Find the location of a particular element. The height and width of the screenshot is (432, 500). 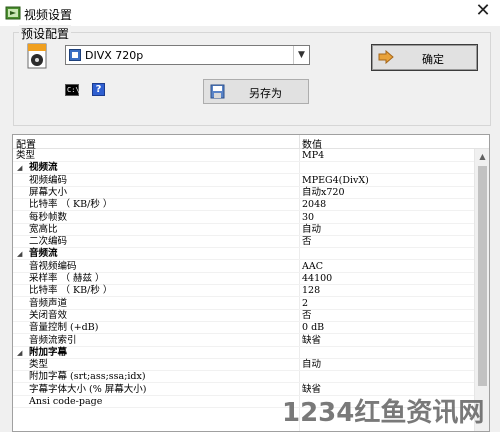

grid-row: 视频编码 MPEG4(DivX) is located at coordinates (244, 181).